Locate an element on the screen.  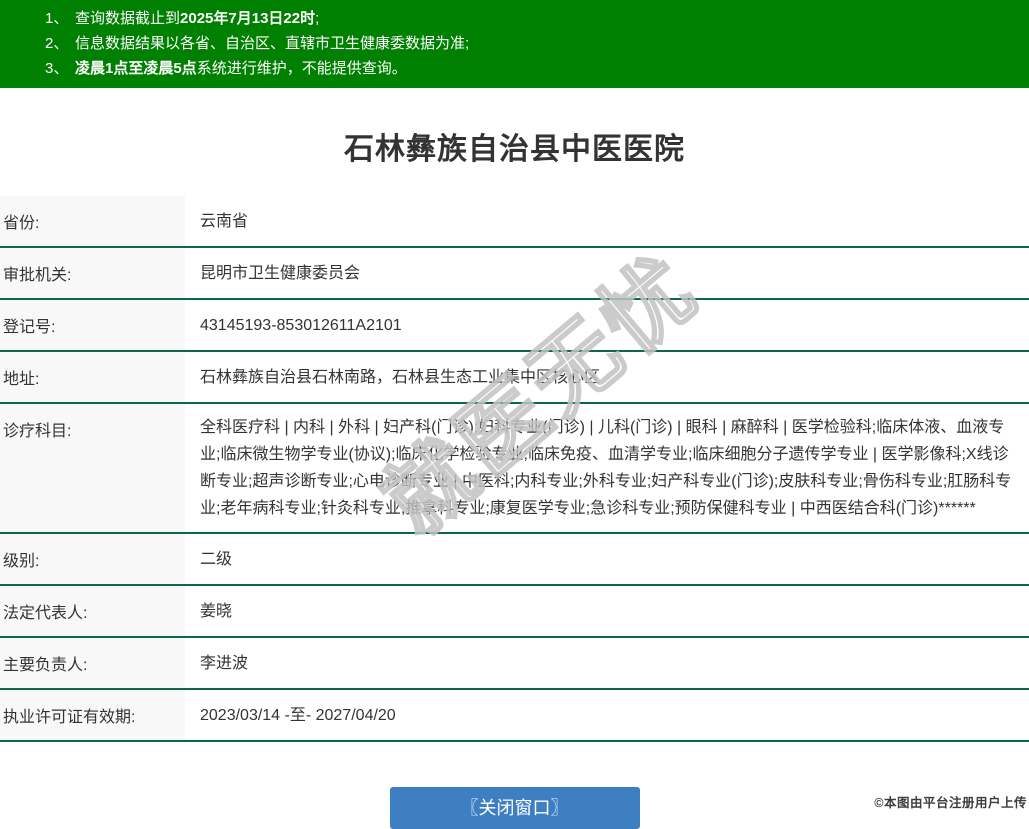
notice-line-1-number: 1、 is located at coordinates (57, 18).